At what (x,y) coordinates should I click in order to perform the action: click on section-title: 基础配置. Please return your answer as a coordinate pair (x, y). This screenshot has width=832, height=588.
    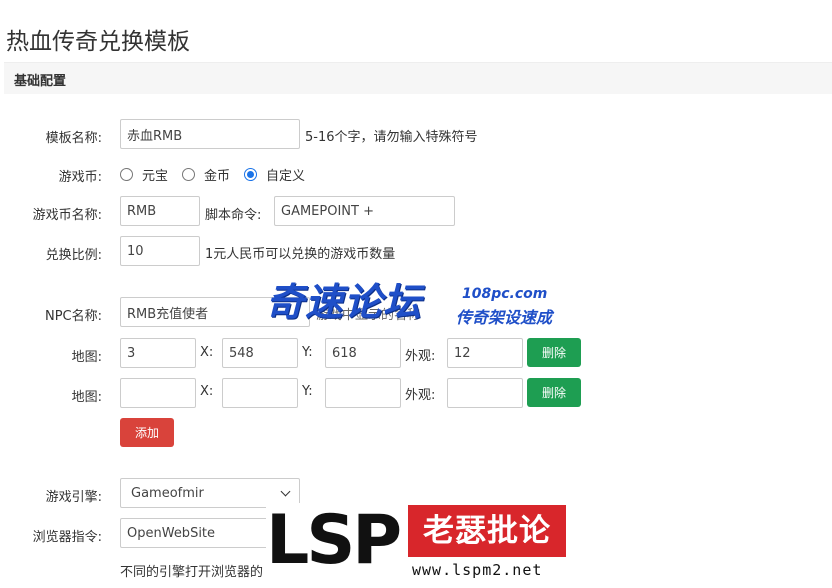
    Looking at the image, I should click on (40, 81).